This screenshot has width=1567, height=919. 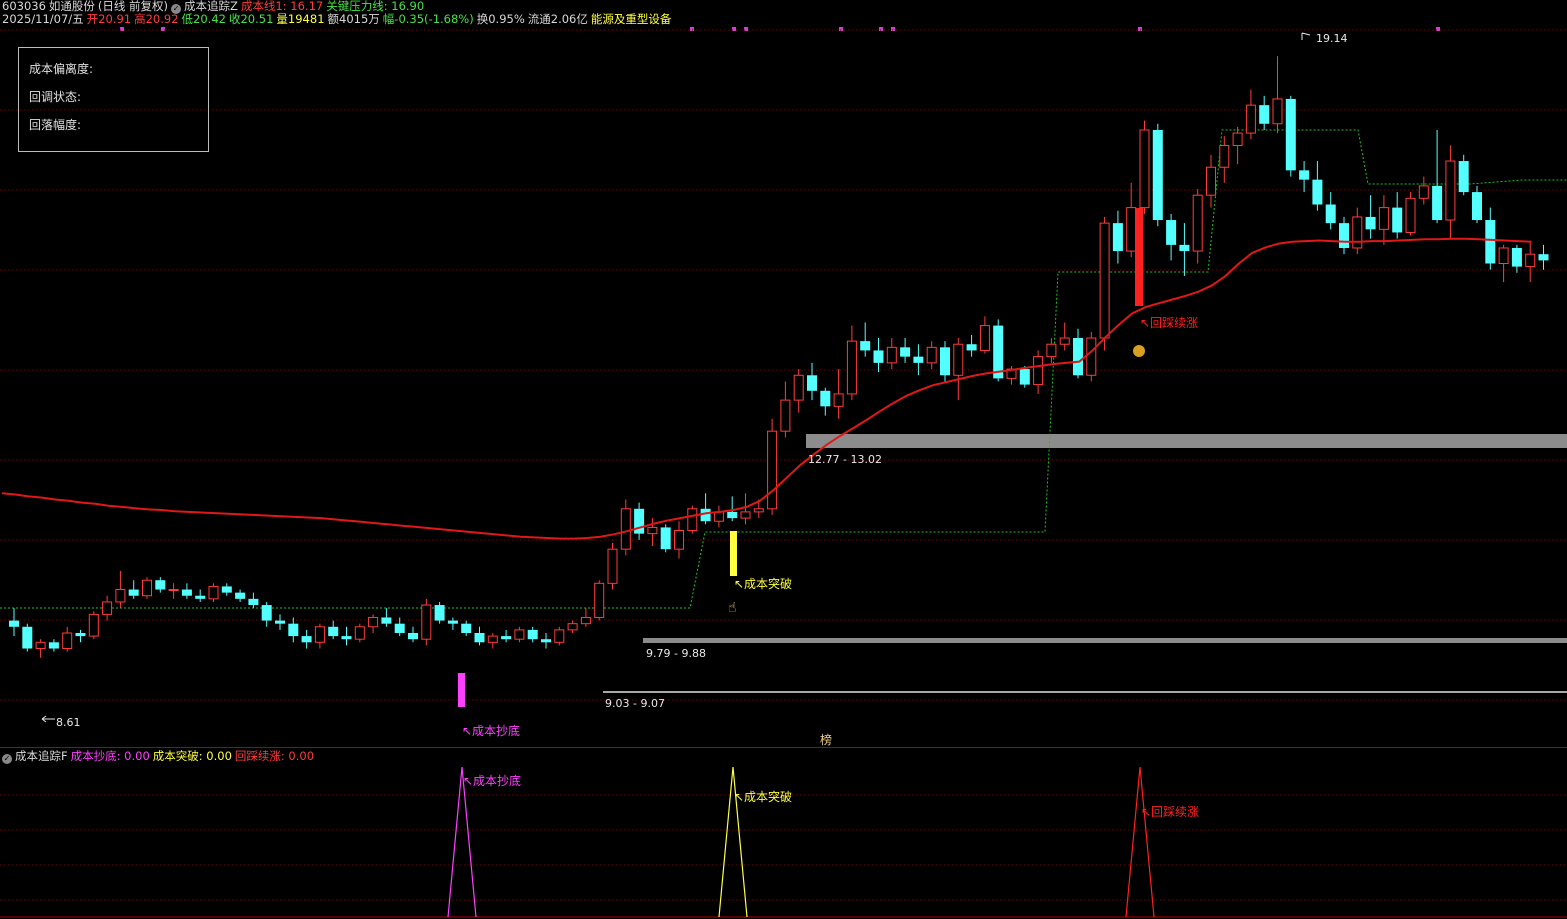 I want to click on pullback-status-label: 回调状态:, so click(x=55, y=97).